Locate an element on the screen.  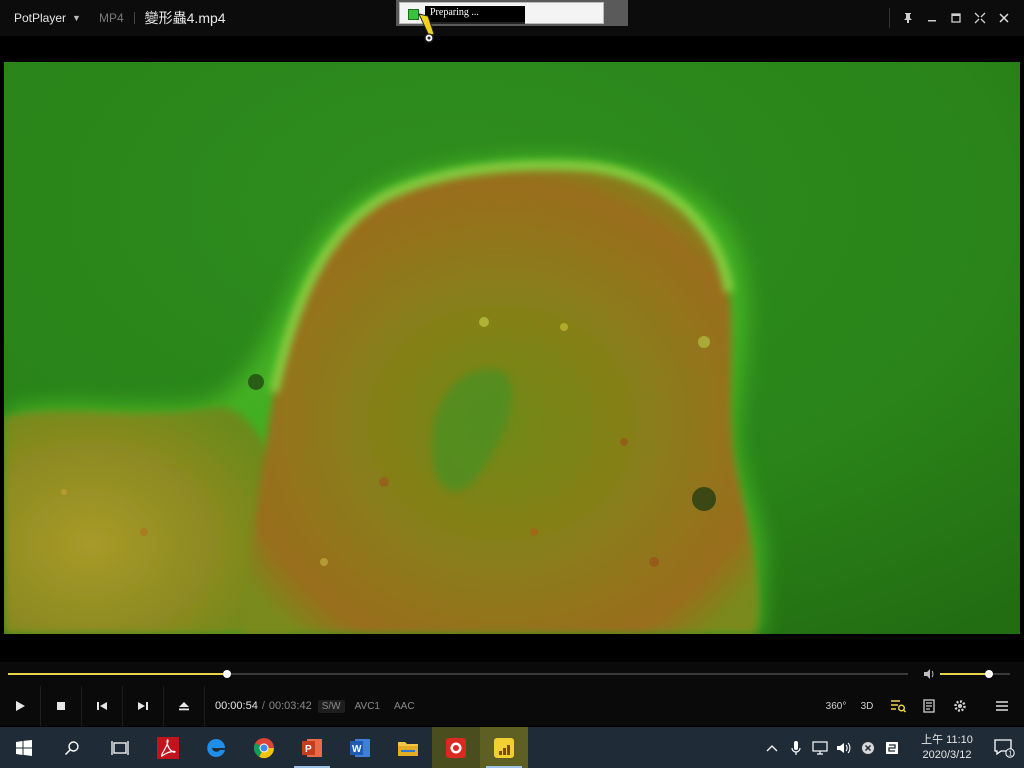
input-method-icon is located at coordinates (892, 747).